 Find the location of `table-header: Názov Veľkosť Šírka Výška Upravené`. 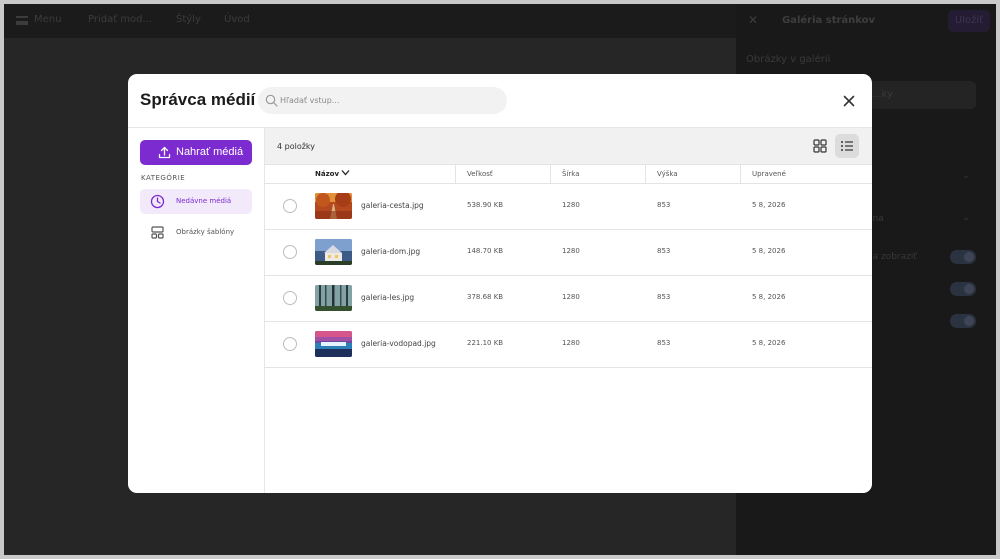

table-header: Názov Veľkosť Šírka Výška Upravené is located at coordinates (568, 174).